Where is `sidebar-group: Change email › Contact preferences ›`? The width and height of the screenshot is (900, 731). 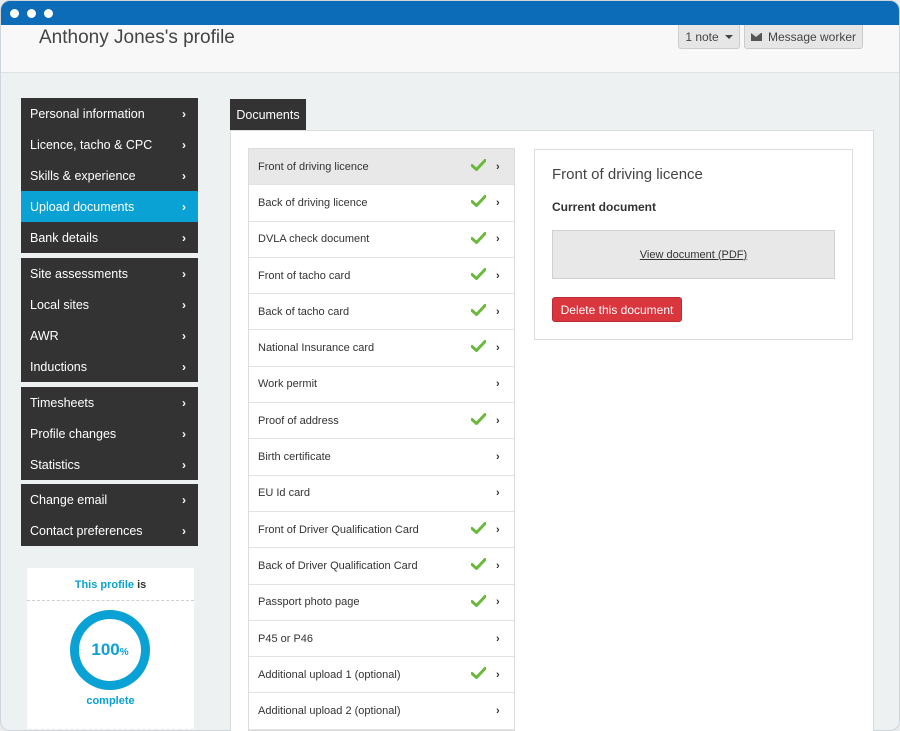 sidebar-group: Change email › Contact preferences › is located at coordinates (109, 515).